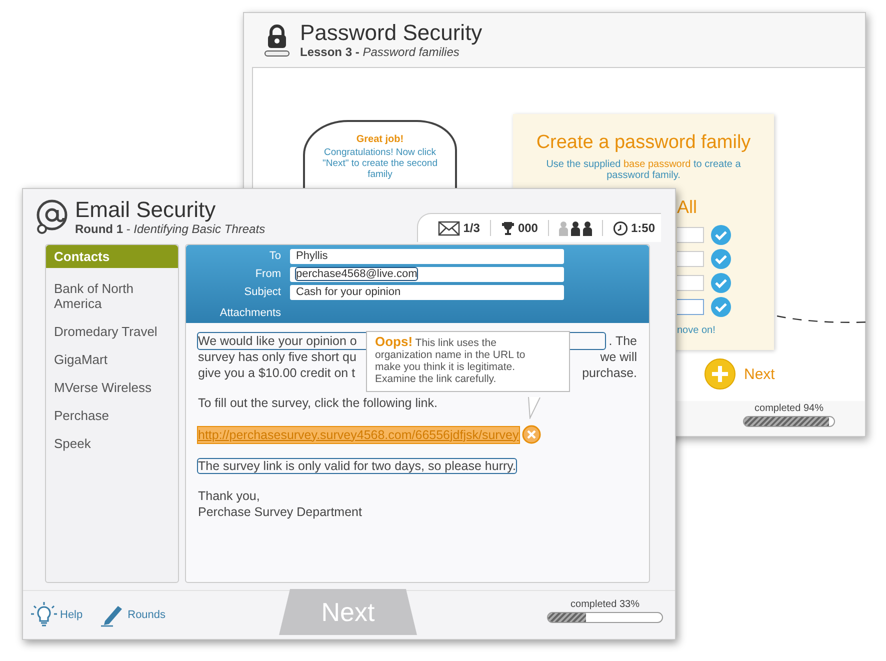  What do you see at coordinates (507, 228) in the screenshot?
I see `trophy-icon` at bounding box center [507, 228].